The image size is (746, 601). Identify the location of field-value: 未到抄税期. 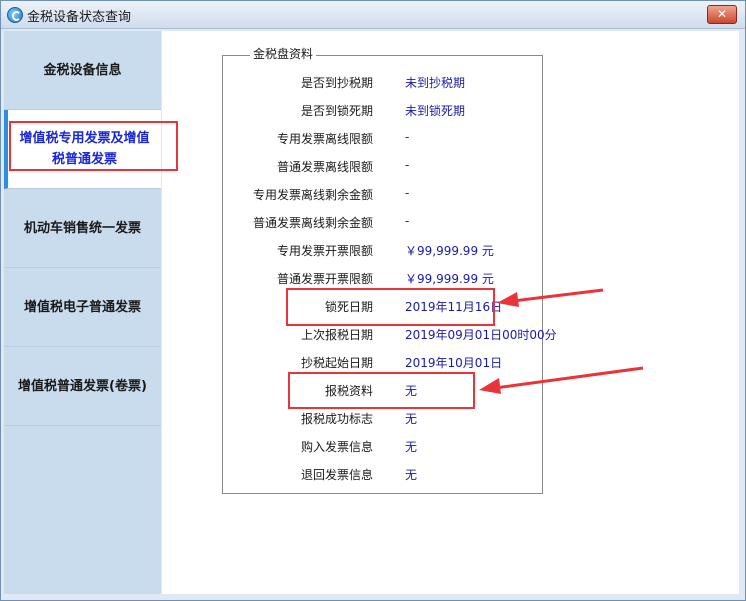
(435, 83).